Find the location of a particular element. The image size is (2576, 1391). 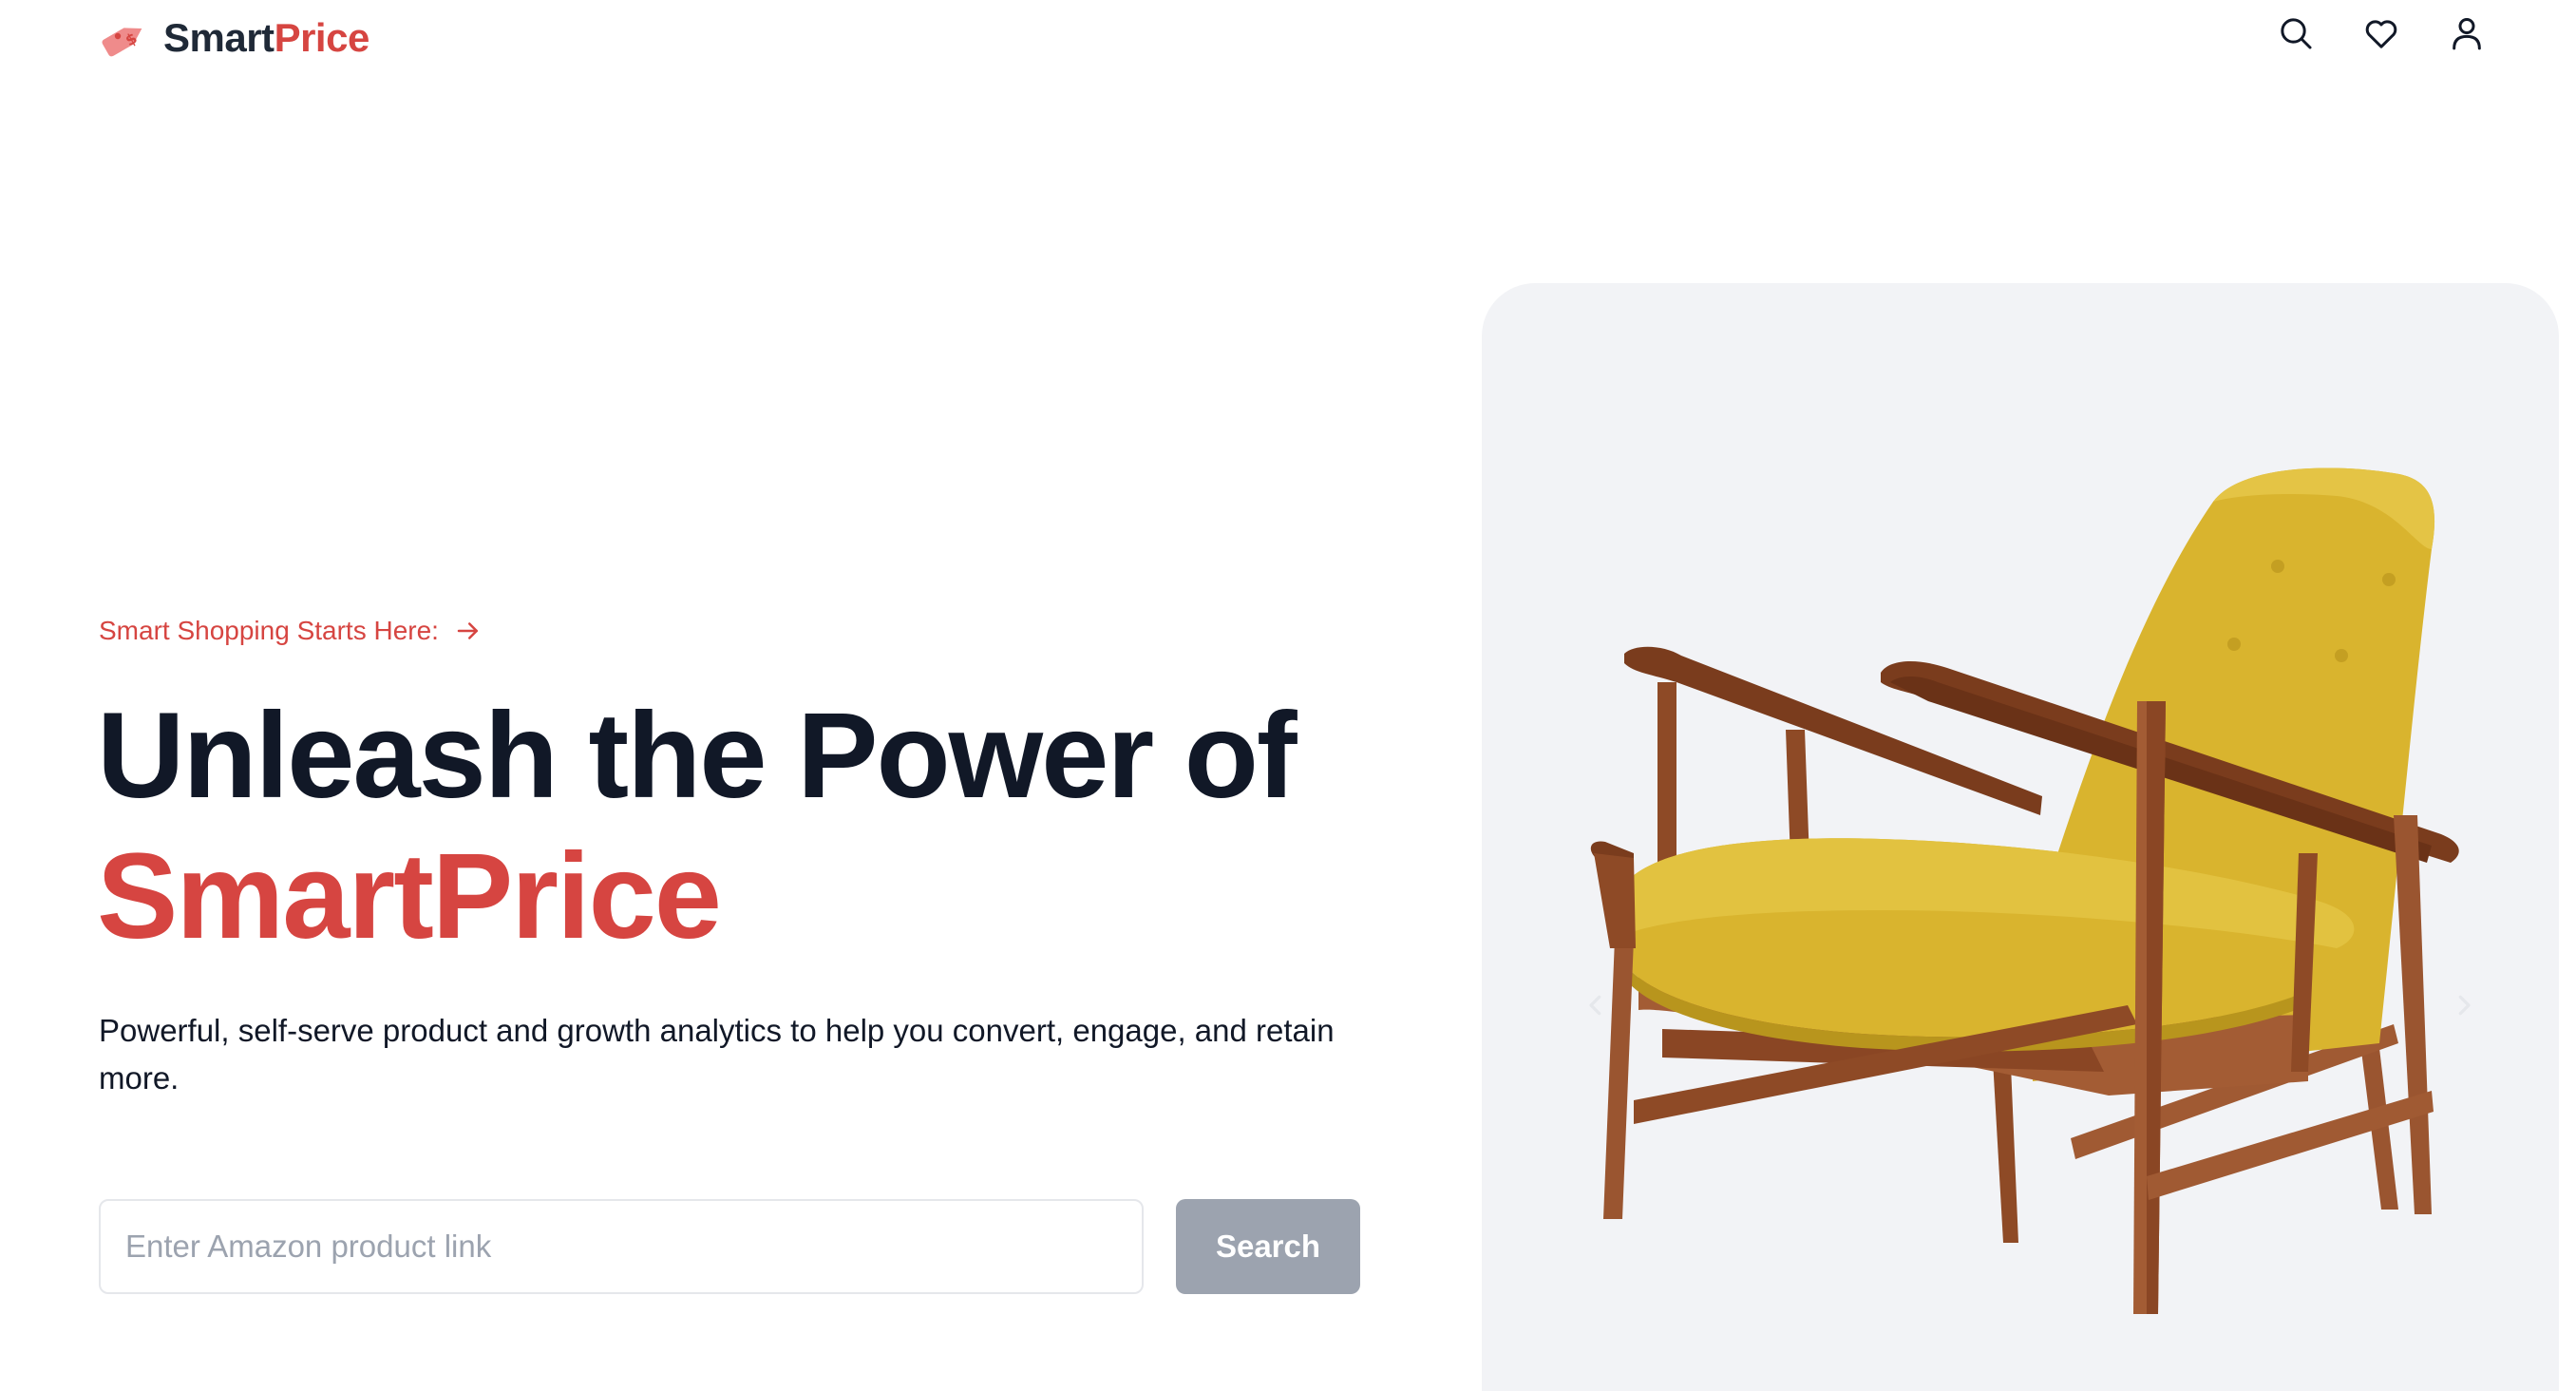

heart-icon is located at coordinates (2381, 33).